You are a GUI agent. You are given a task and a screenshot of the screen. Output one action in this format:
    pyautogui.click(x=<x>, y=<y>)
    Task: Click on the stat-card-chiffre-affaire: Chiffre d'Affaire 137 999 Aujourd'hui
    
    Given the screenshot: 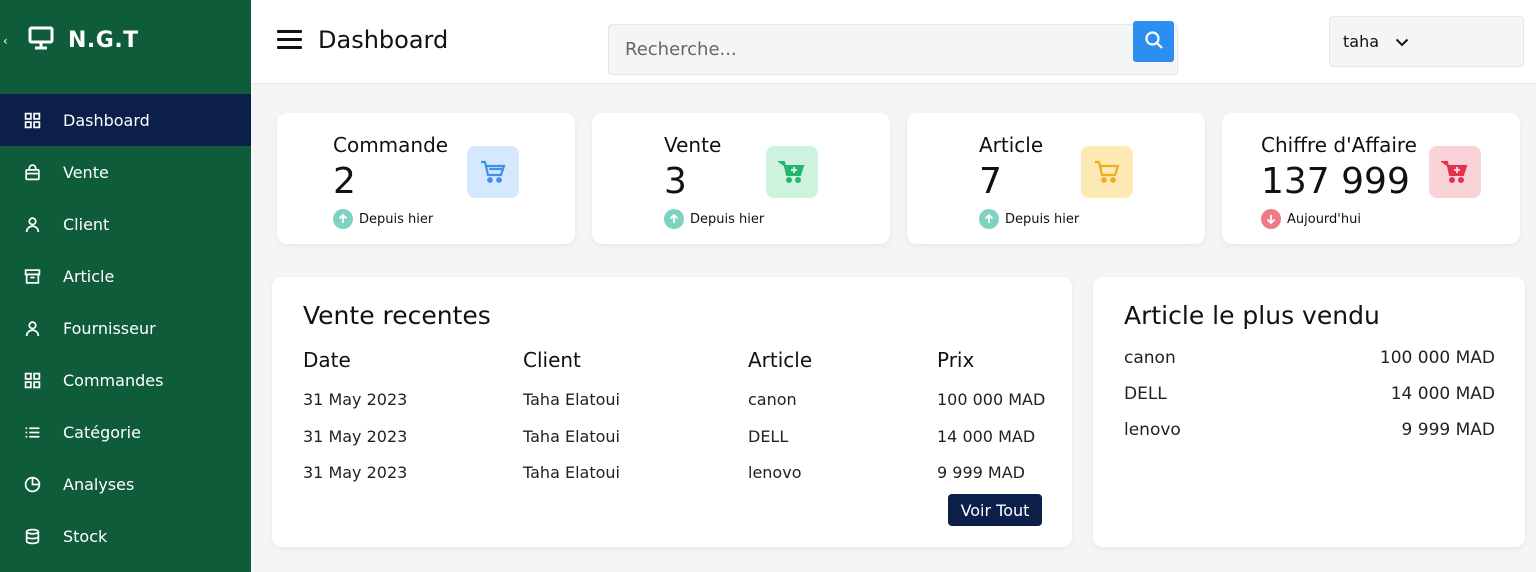 What is the action you would take?
    pyautogui.click(x=1371, y=178)
    